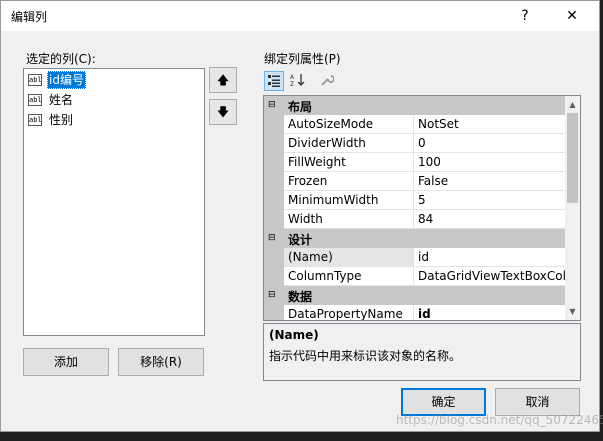  I want to click on move-up-button: 🡅, so click(223, 80).